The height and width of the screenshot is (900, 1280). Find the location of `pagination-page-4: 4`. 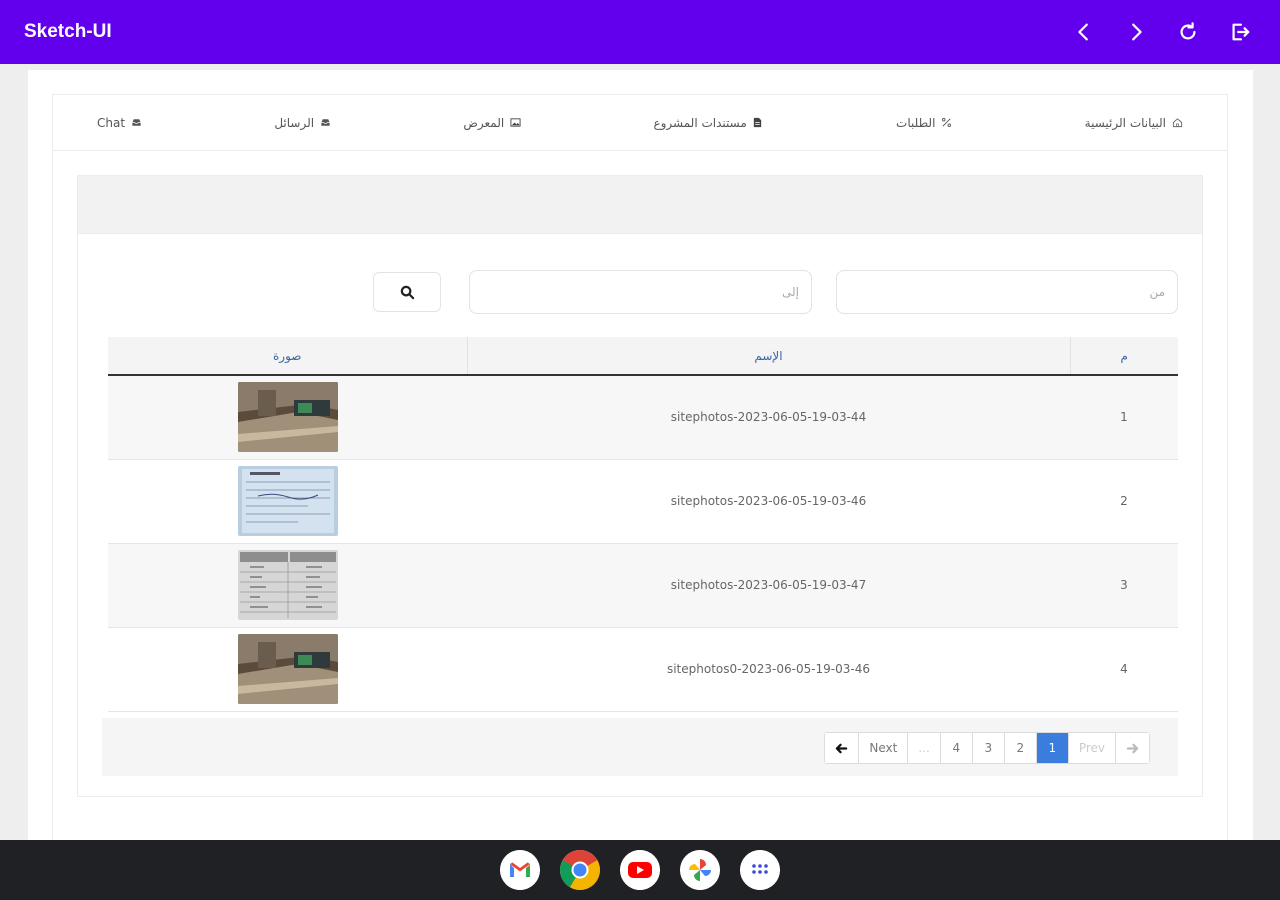

pagination-page-4: 4 is located at coordinates (955, 748).